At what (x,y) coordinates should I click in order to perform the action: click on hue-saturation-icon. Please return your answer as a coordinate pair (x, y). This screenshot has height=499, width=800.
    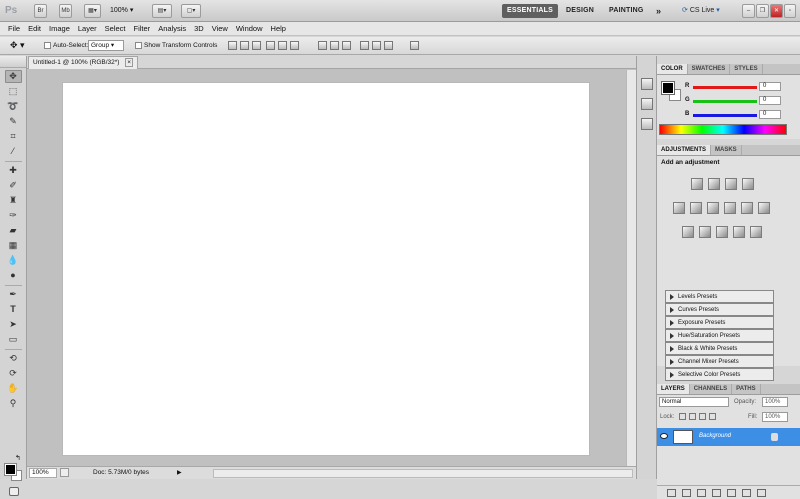
    Looking at the image, I should click on (696, 208).